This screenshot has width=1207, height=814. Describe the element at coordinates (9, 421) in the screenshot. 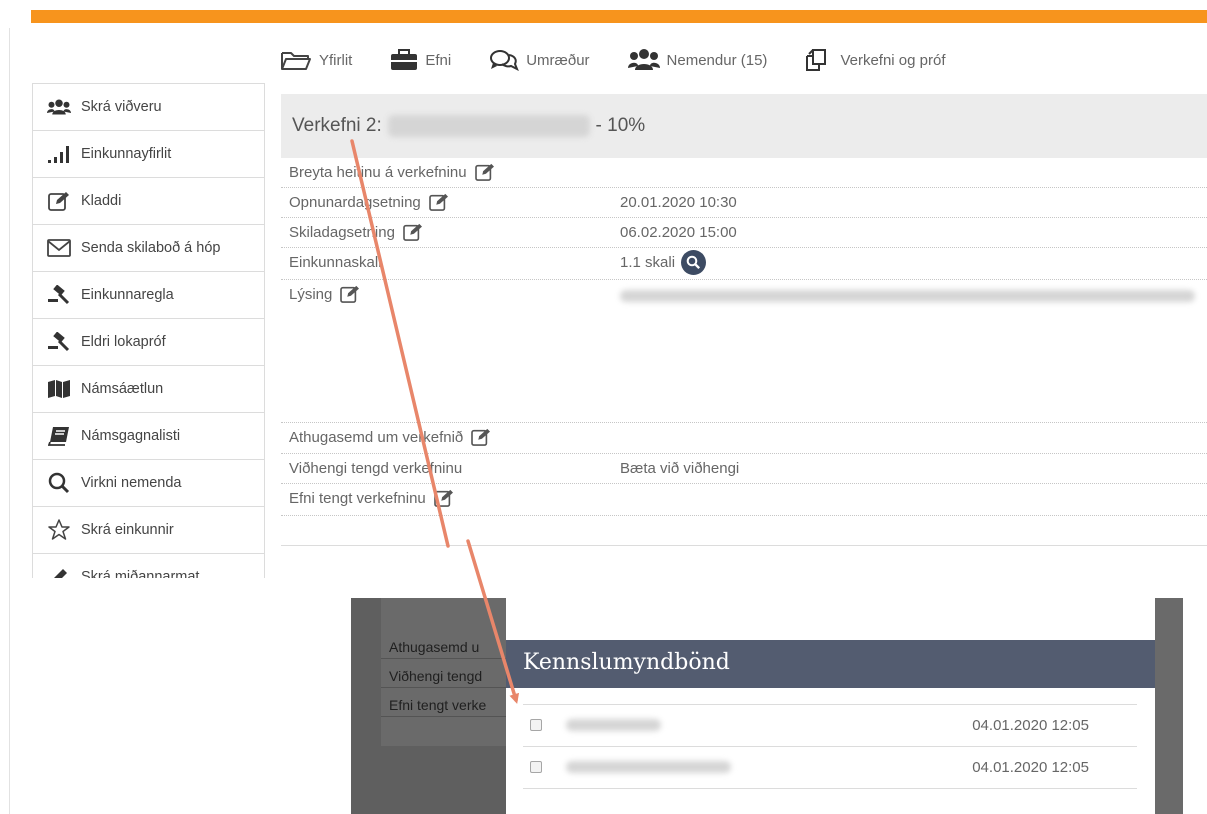

I see `page-left-border` at that location.